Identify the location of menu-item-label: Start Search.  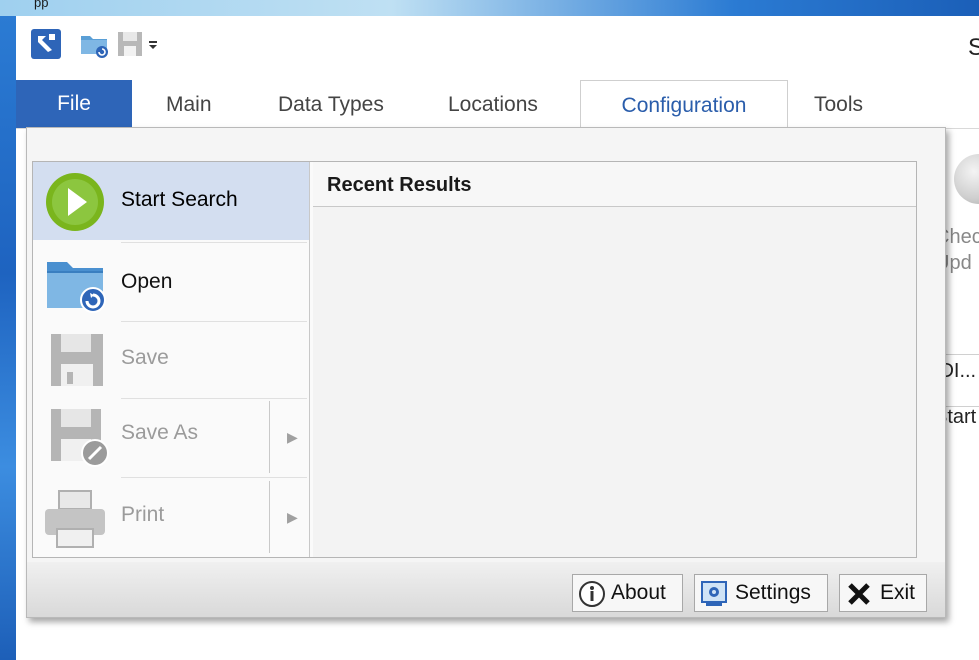
(179, 199).